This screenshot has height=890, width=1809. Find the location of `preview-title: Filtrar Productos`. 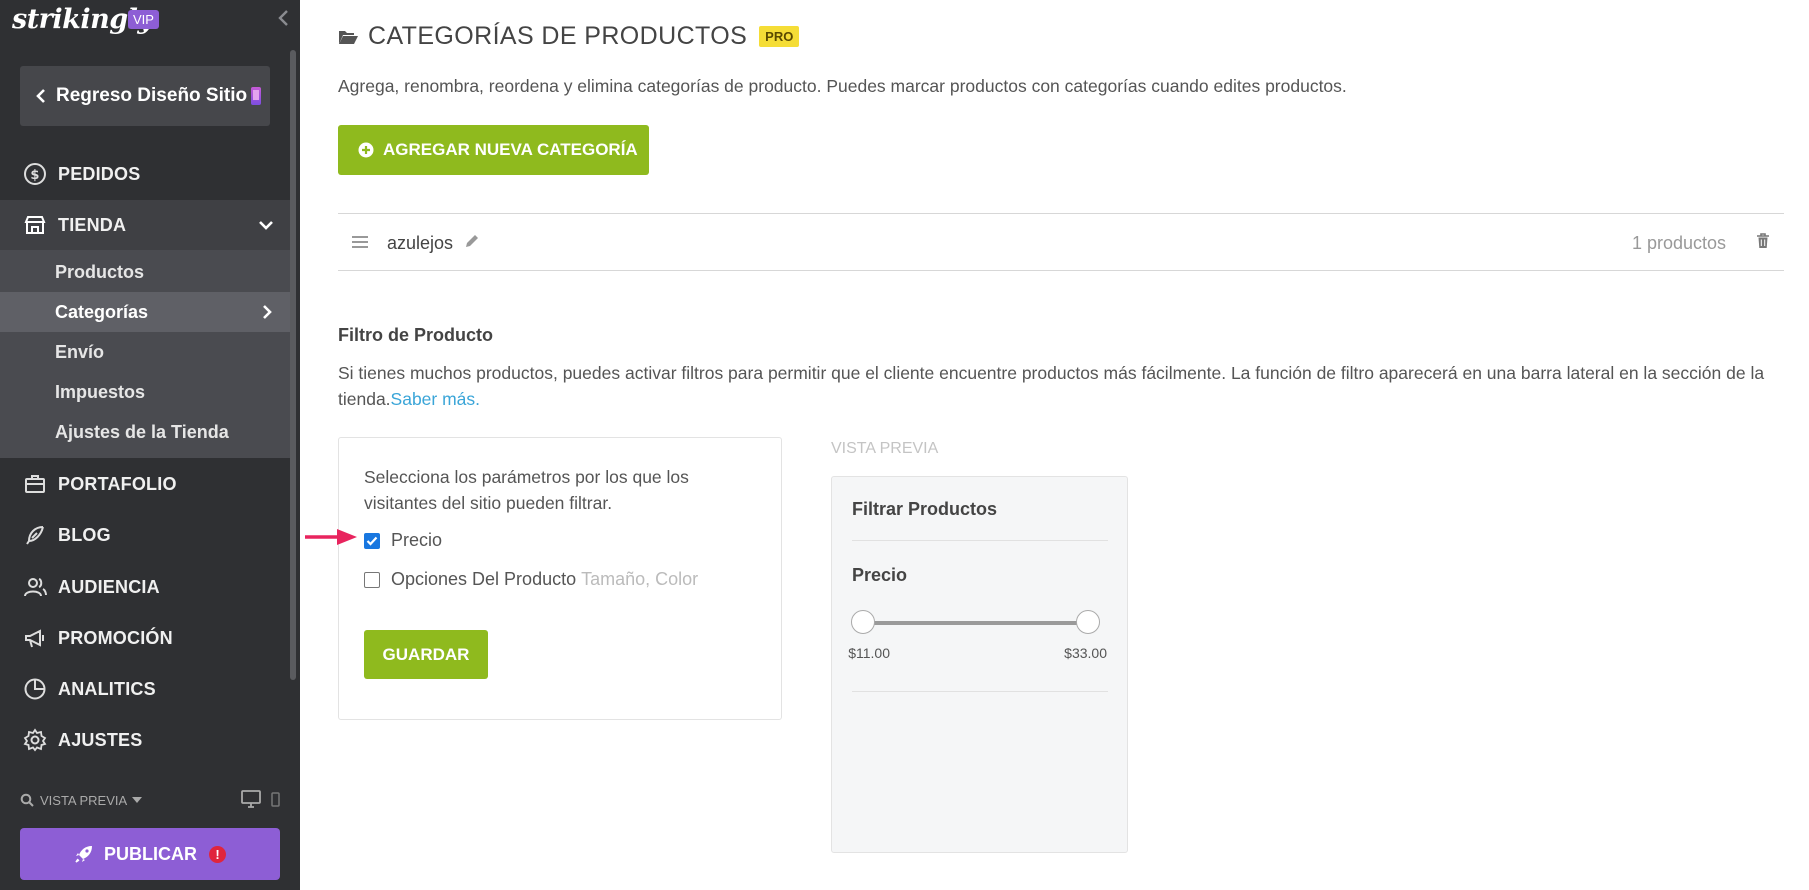

preview-title: Filtrar Productos is located at coordinates (925, 509).